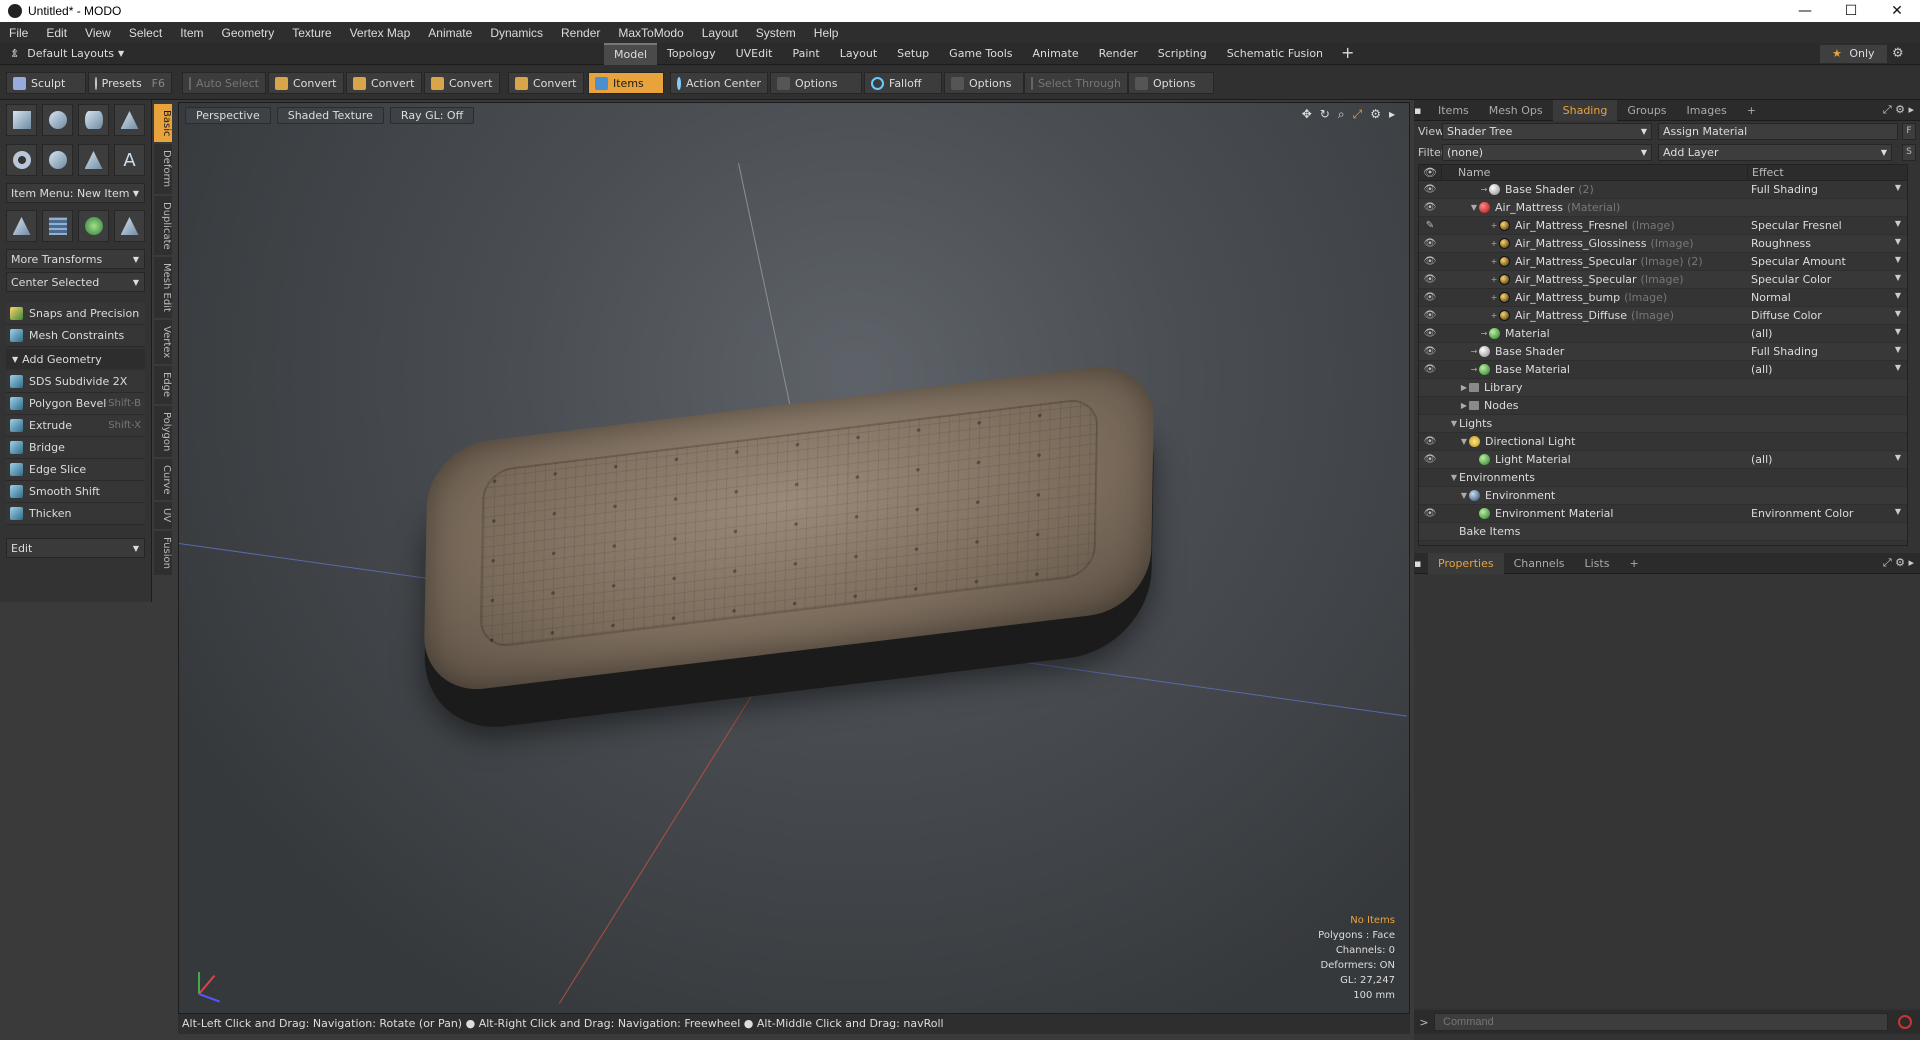 The height and width of the screenshot is (1040, 1920). What do you see at coordinates (1547, 131) in the screenshot?
I see `shader-view-dropdown: Shader Tree ▼` at bounding box center [1547, 131].